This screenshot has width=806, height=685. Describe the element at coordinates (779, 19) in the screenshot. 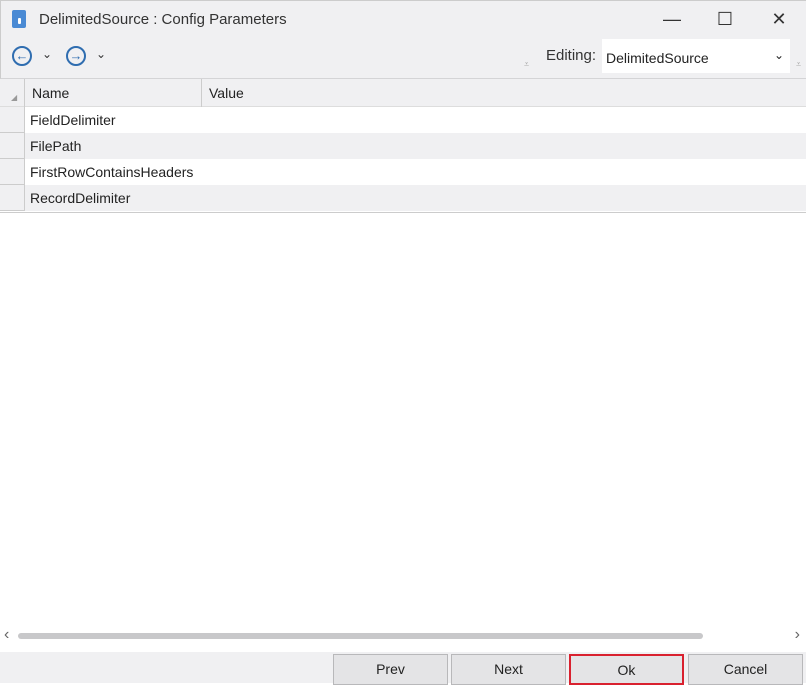

I see `close-button: ✕` at that location.